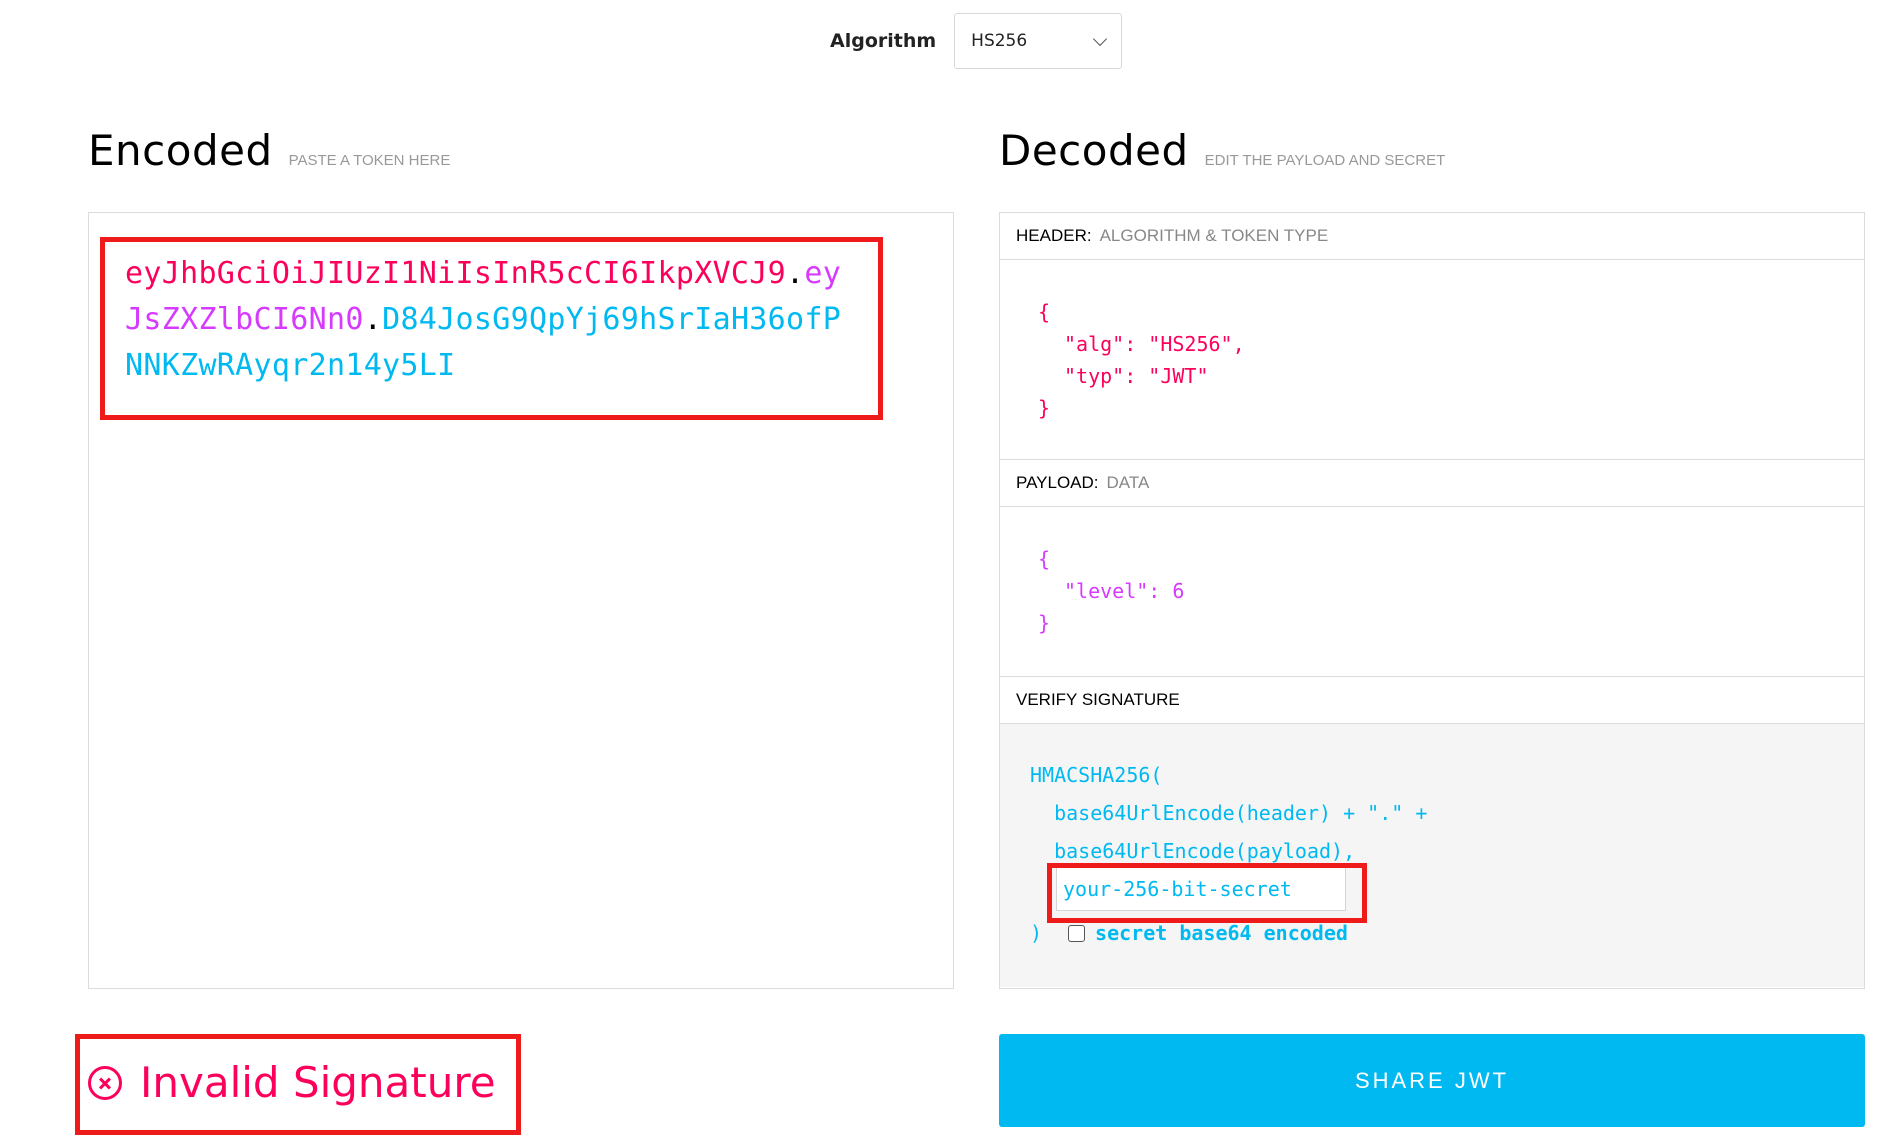 Image resolution: width=1892 pixels, height=1146 pixels. Describe the element at coordinates (1136, 376) in the screenshot. I see `header-typ-line: "typ": "JWT"` at that location.